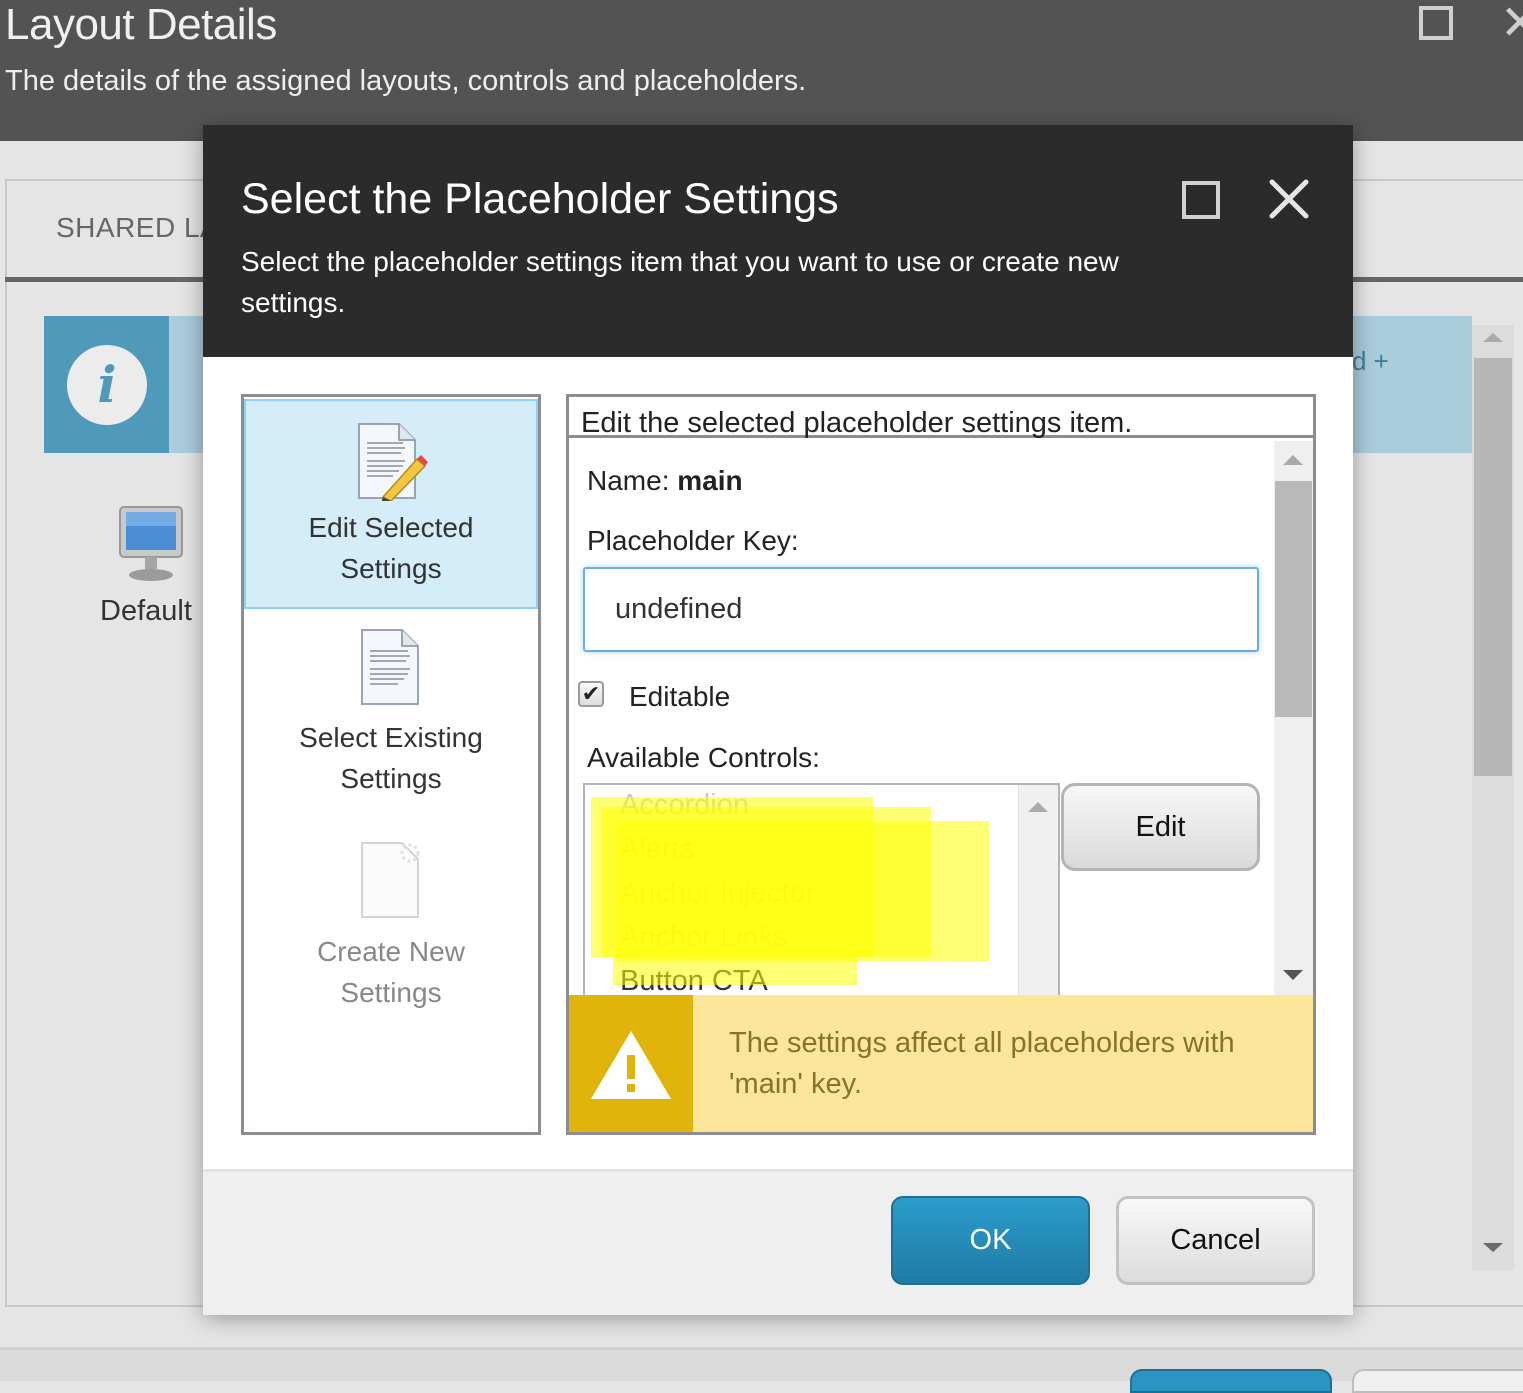 This screenshot has height=1393, width=1523. What do you see at coordinates (1293, 599) in the screenshot?
I see `panel-scrollbar-thumb` at bounding box center [1293, 599].